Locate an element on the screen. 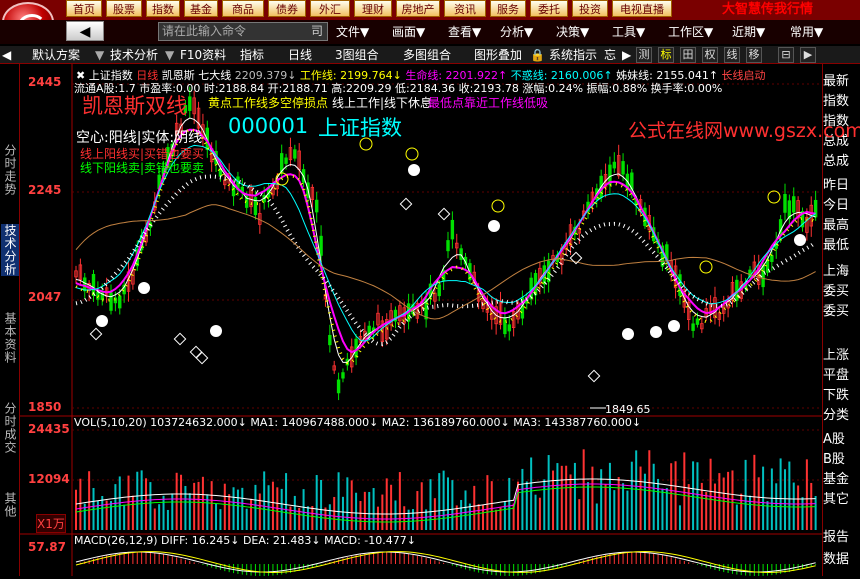  topmenu-item-9: 资讯 is located at coordinates (465, 8).